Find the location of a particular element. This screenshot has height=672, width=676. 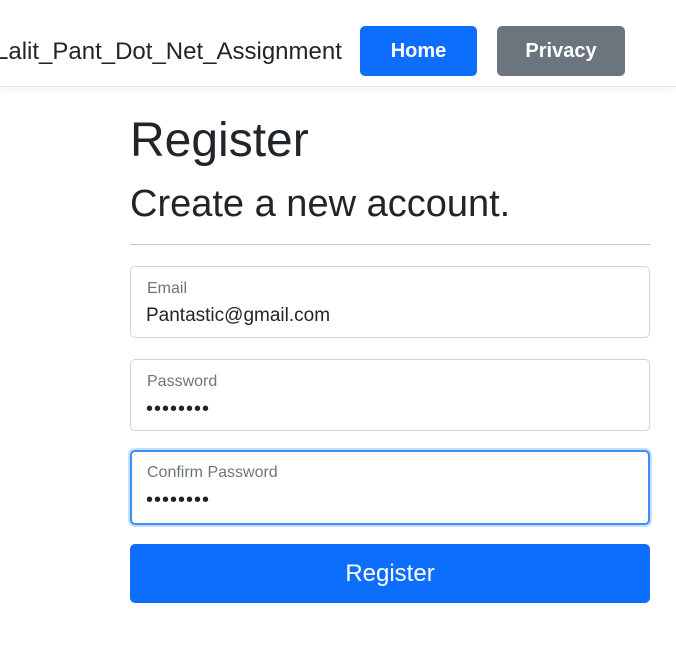

confirm-password-field: Confirm Password is located at coordinates (390, 487).